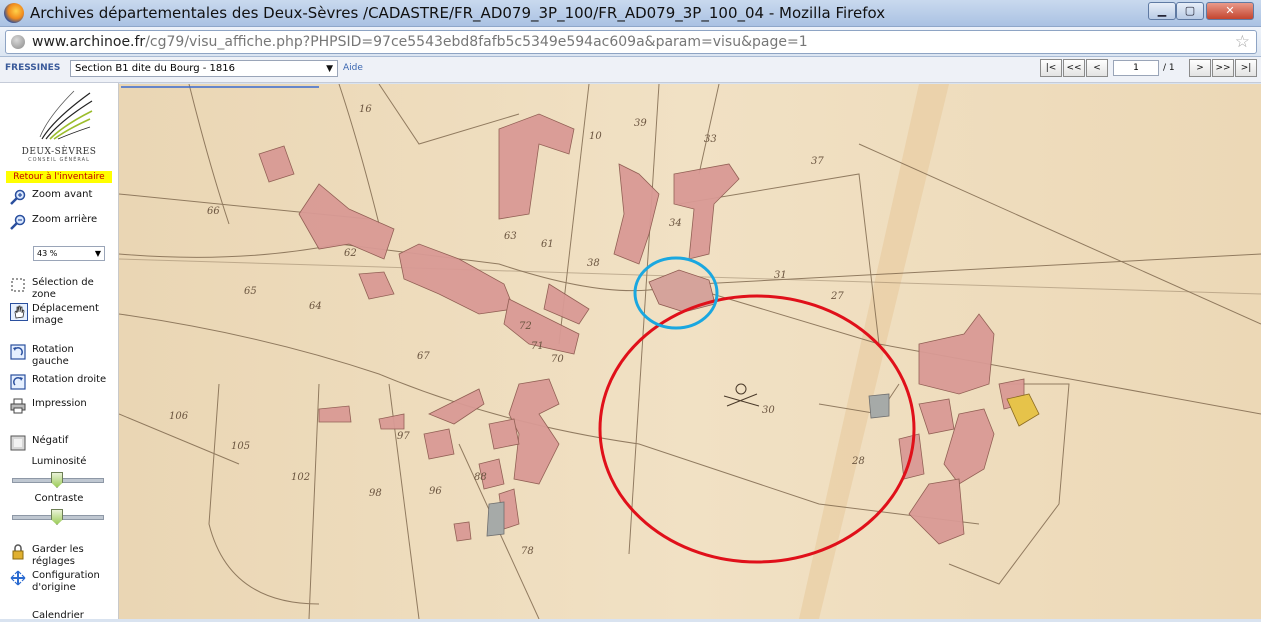 The width and height of the screenshot is (1261, 622). I want to click on contrast-slider, so click(58, 517).